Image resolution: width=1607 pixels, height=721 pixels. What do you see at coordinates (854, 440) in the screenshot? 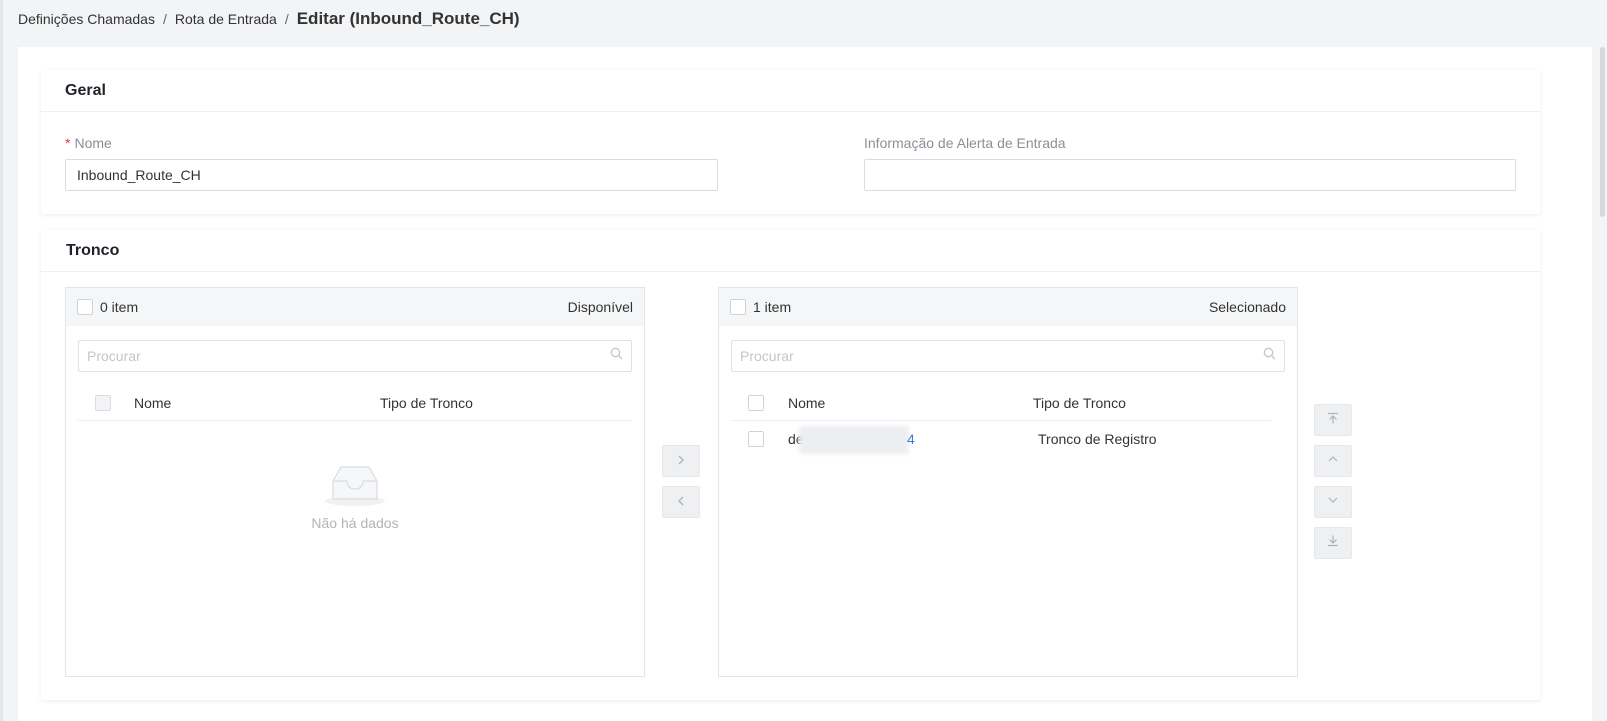
I see `redacted-name` at bounding box center [854, 440].